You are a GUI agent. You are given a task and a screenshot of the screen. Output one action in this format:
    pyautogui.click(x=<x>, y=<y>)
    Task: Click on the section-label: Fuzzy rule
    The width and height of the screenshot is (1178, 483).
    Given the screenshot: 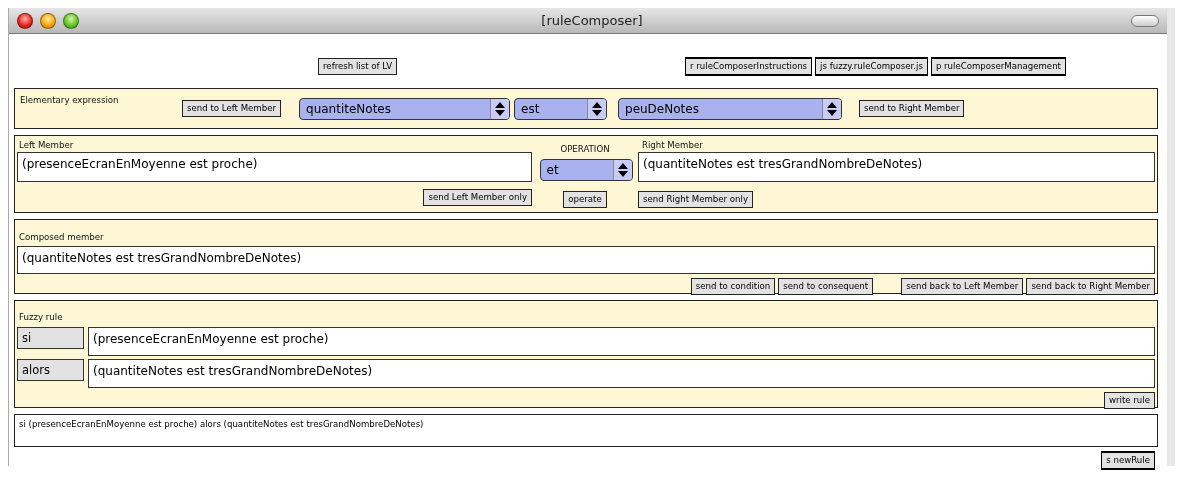 What is the action you would take?
    pyautogui.click(x=41, y=317)
    